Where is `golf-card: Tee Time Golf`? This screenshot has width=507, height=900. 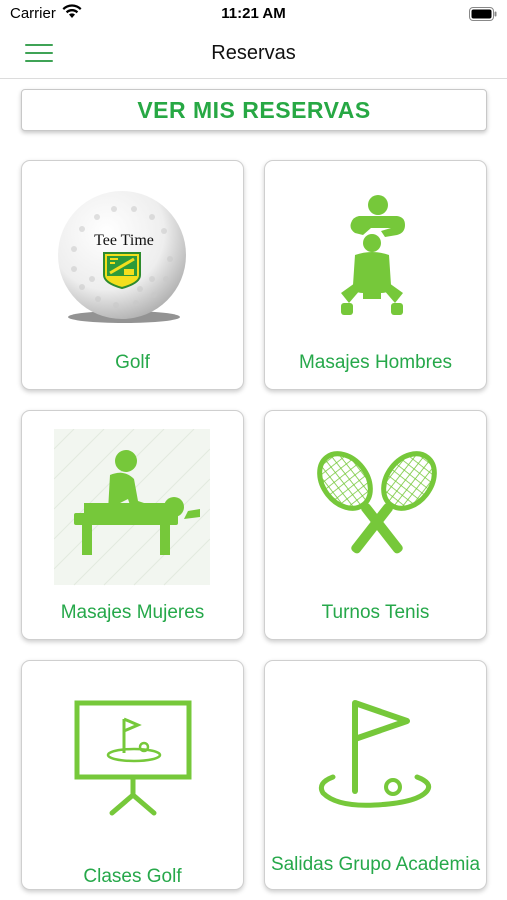
golf-card: Tee Time Golf is located at coordinates (132, 275).